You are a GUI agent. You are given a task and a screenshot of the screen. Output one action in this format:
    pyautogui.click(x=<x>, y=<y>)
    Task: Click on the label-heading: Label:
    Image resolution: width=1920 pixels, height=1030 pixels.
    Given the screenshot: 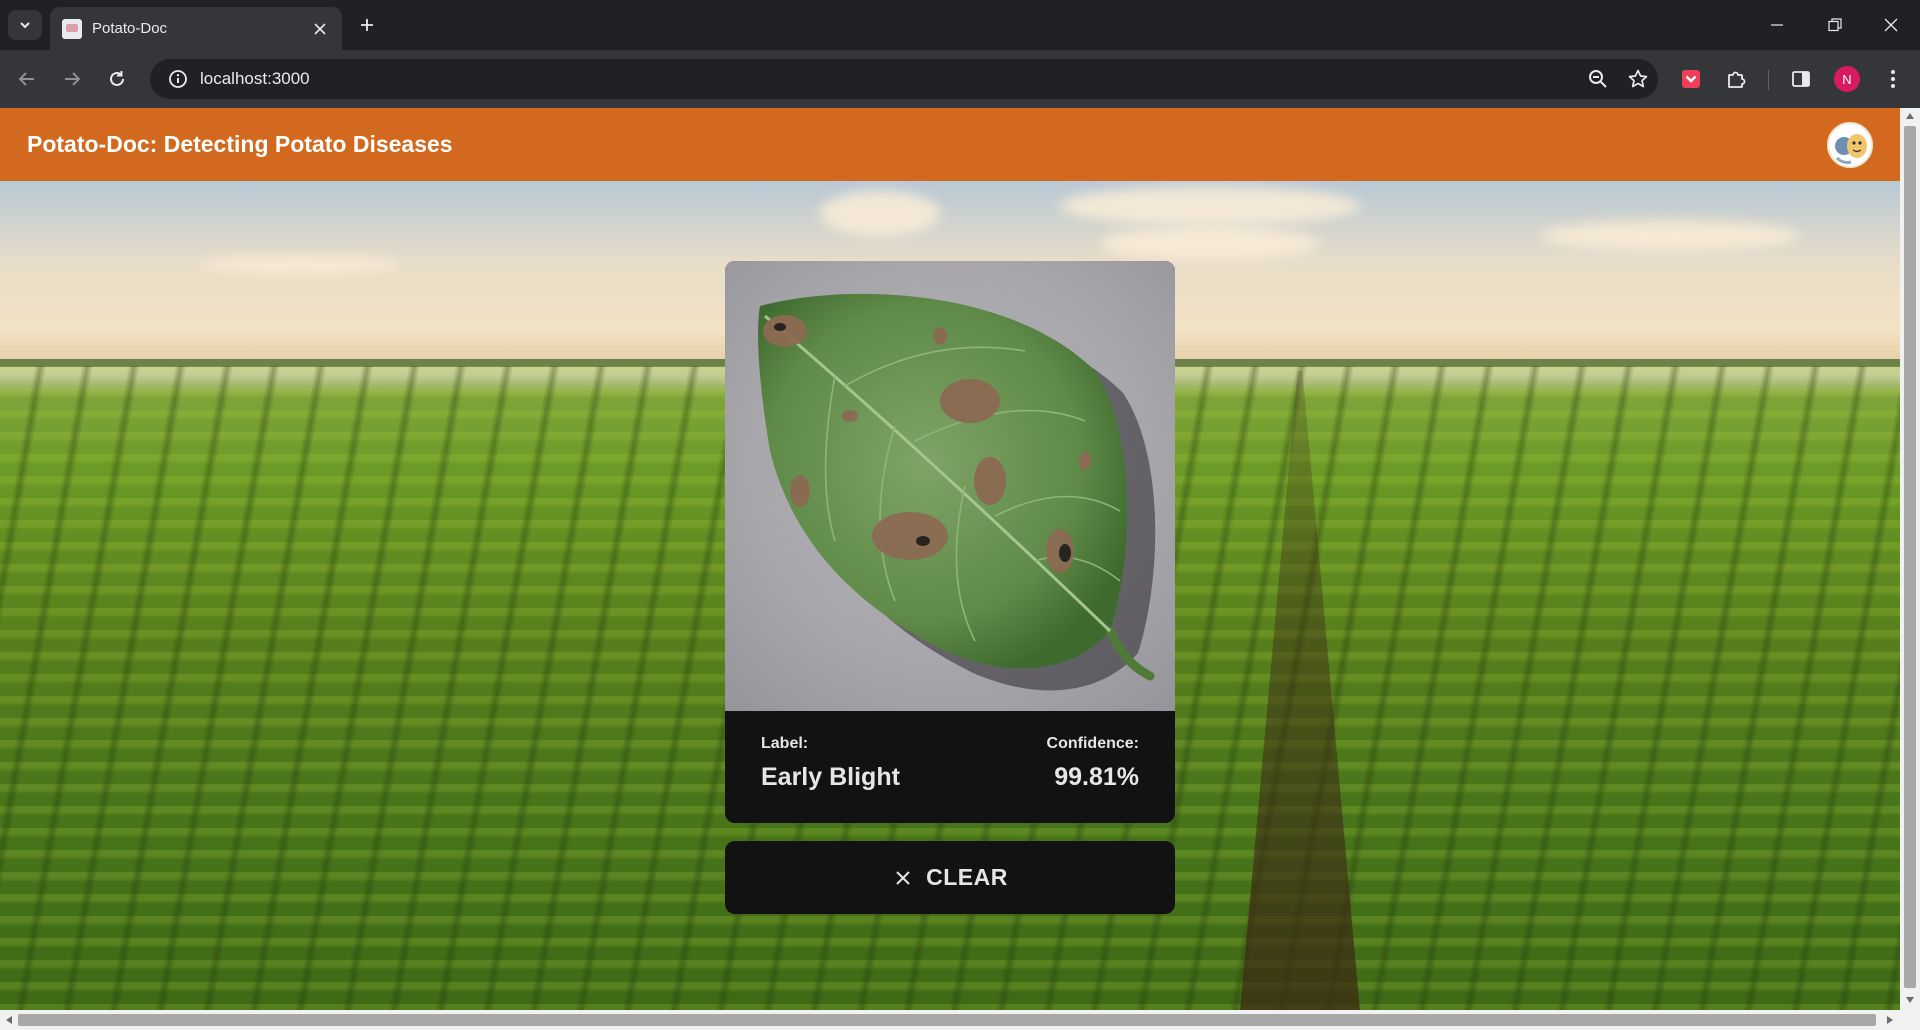 What is the action you would take?
    pyautogui.click(x=785, y=743)
    